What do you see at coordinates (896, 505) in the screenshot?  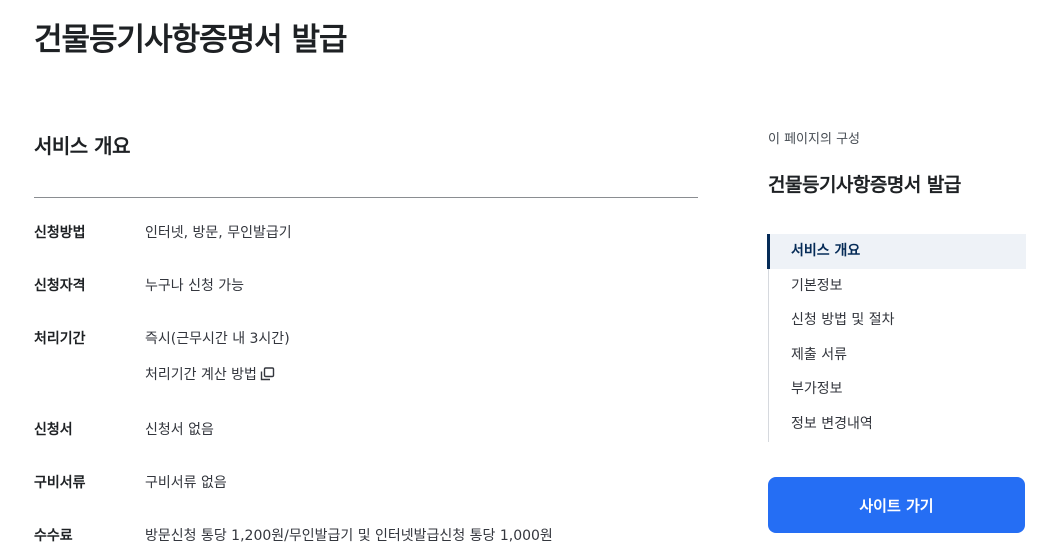 I see `go-to-site-button: 사이트 가기` at bounding box center [896, 505].